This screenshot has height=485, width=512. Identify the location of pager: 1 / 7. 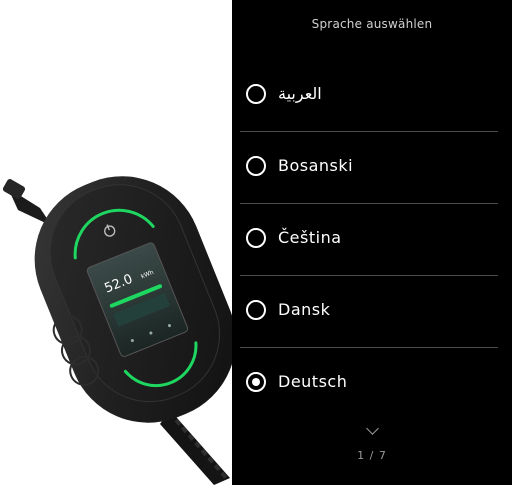
(372, 440).